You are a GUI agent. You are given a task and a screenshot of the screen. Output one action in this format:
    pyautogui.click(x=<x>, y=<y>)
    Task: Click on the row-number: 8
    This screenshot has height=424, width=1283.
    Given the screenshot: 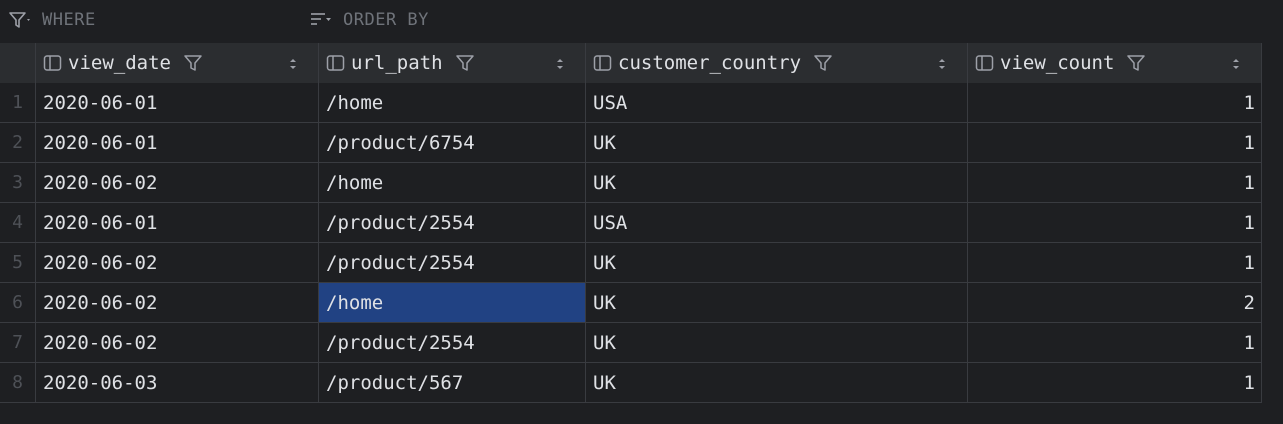 What is the action you would take?
    pyautogui.click(x=18, y=382)
    